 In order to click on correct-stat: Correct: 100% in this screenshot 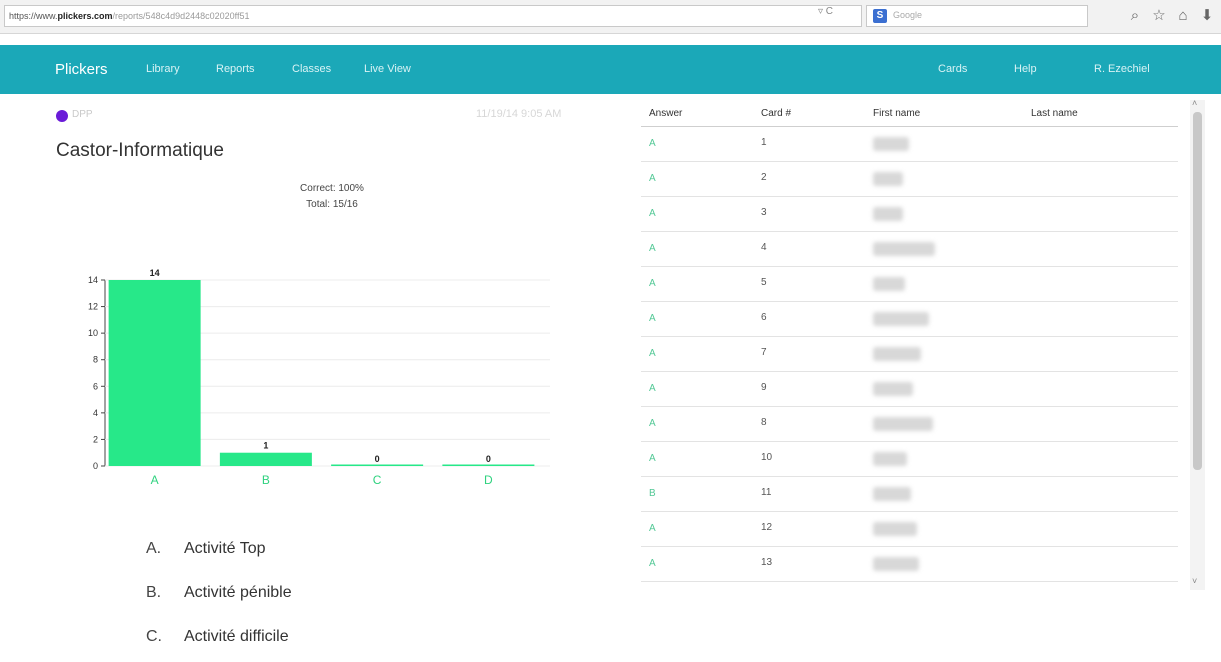, I will do `click(332, 188)`.